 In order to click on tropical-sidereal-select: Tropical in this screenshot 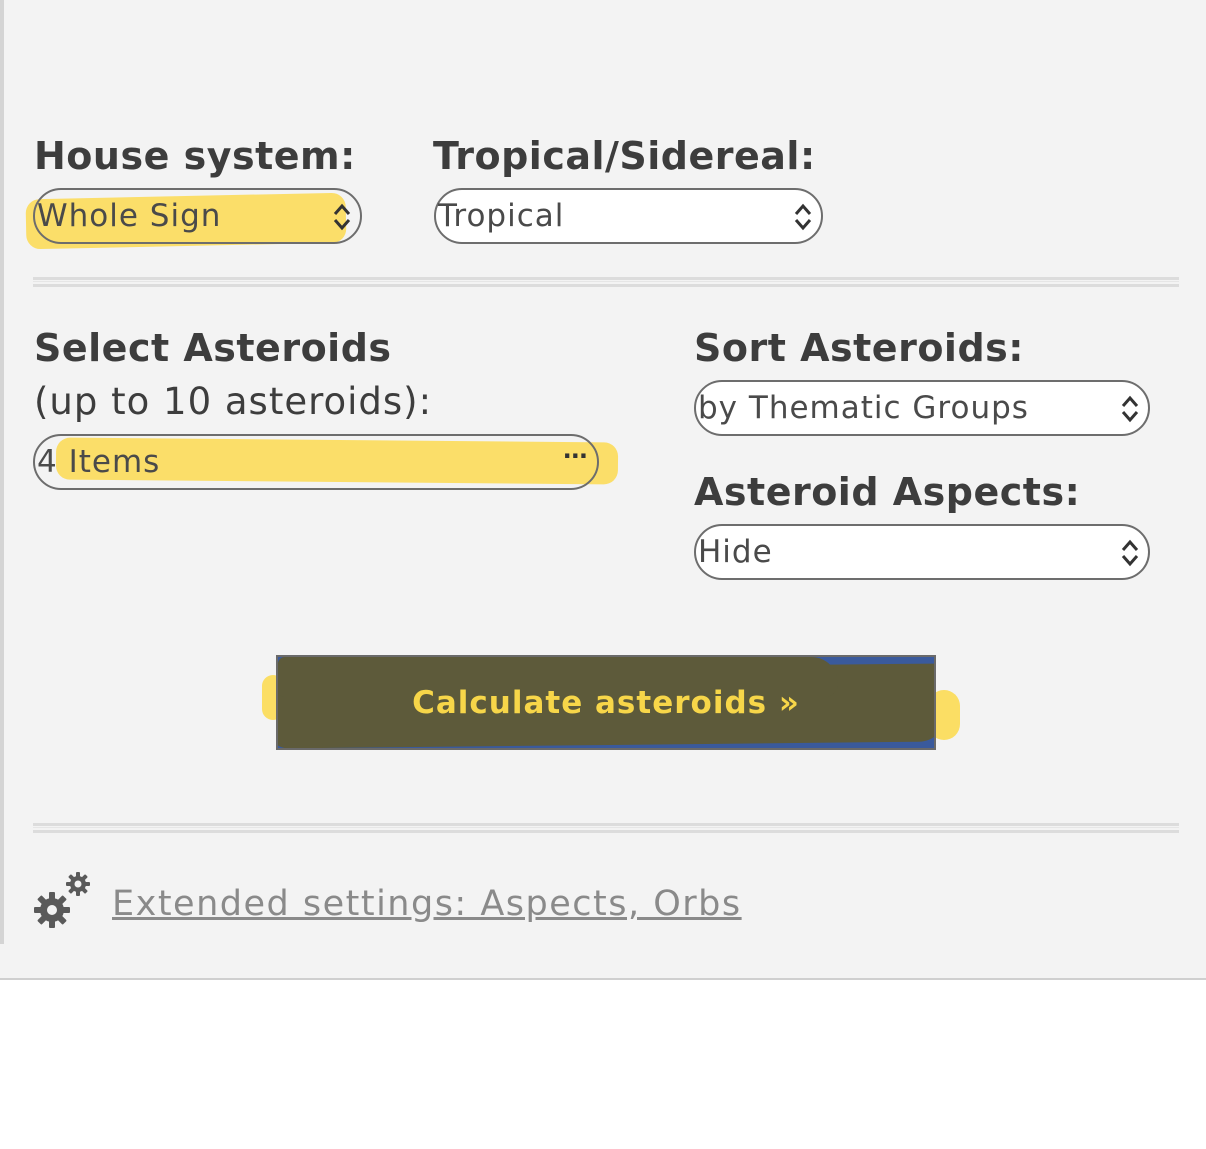, I will do `click(628, 216)`.